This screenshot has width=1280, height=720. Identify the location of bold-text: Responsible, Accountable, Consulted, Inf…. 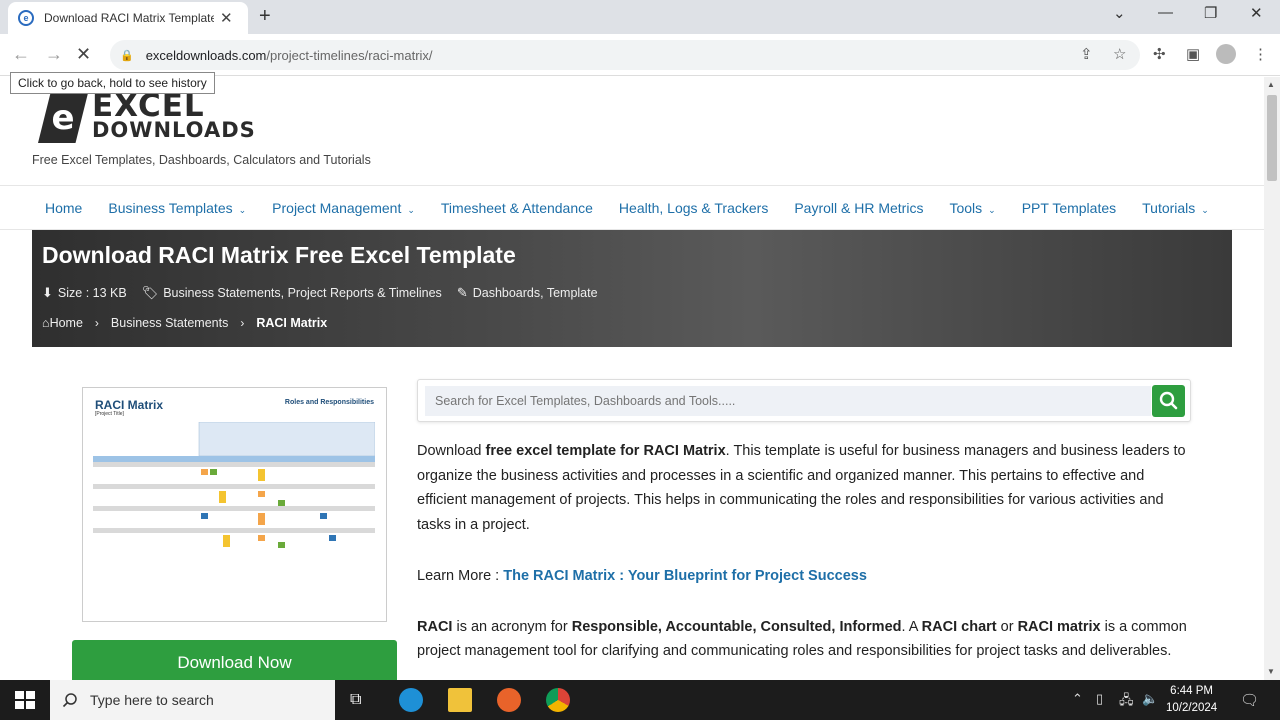
(736, 626).